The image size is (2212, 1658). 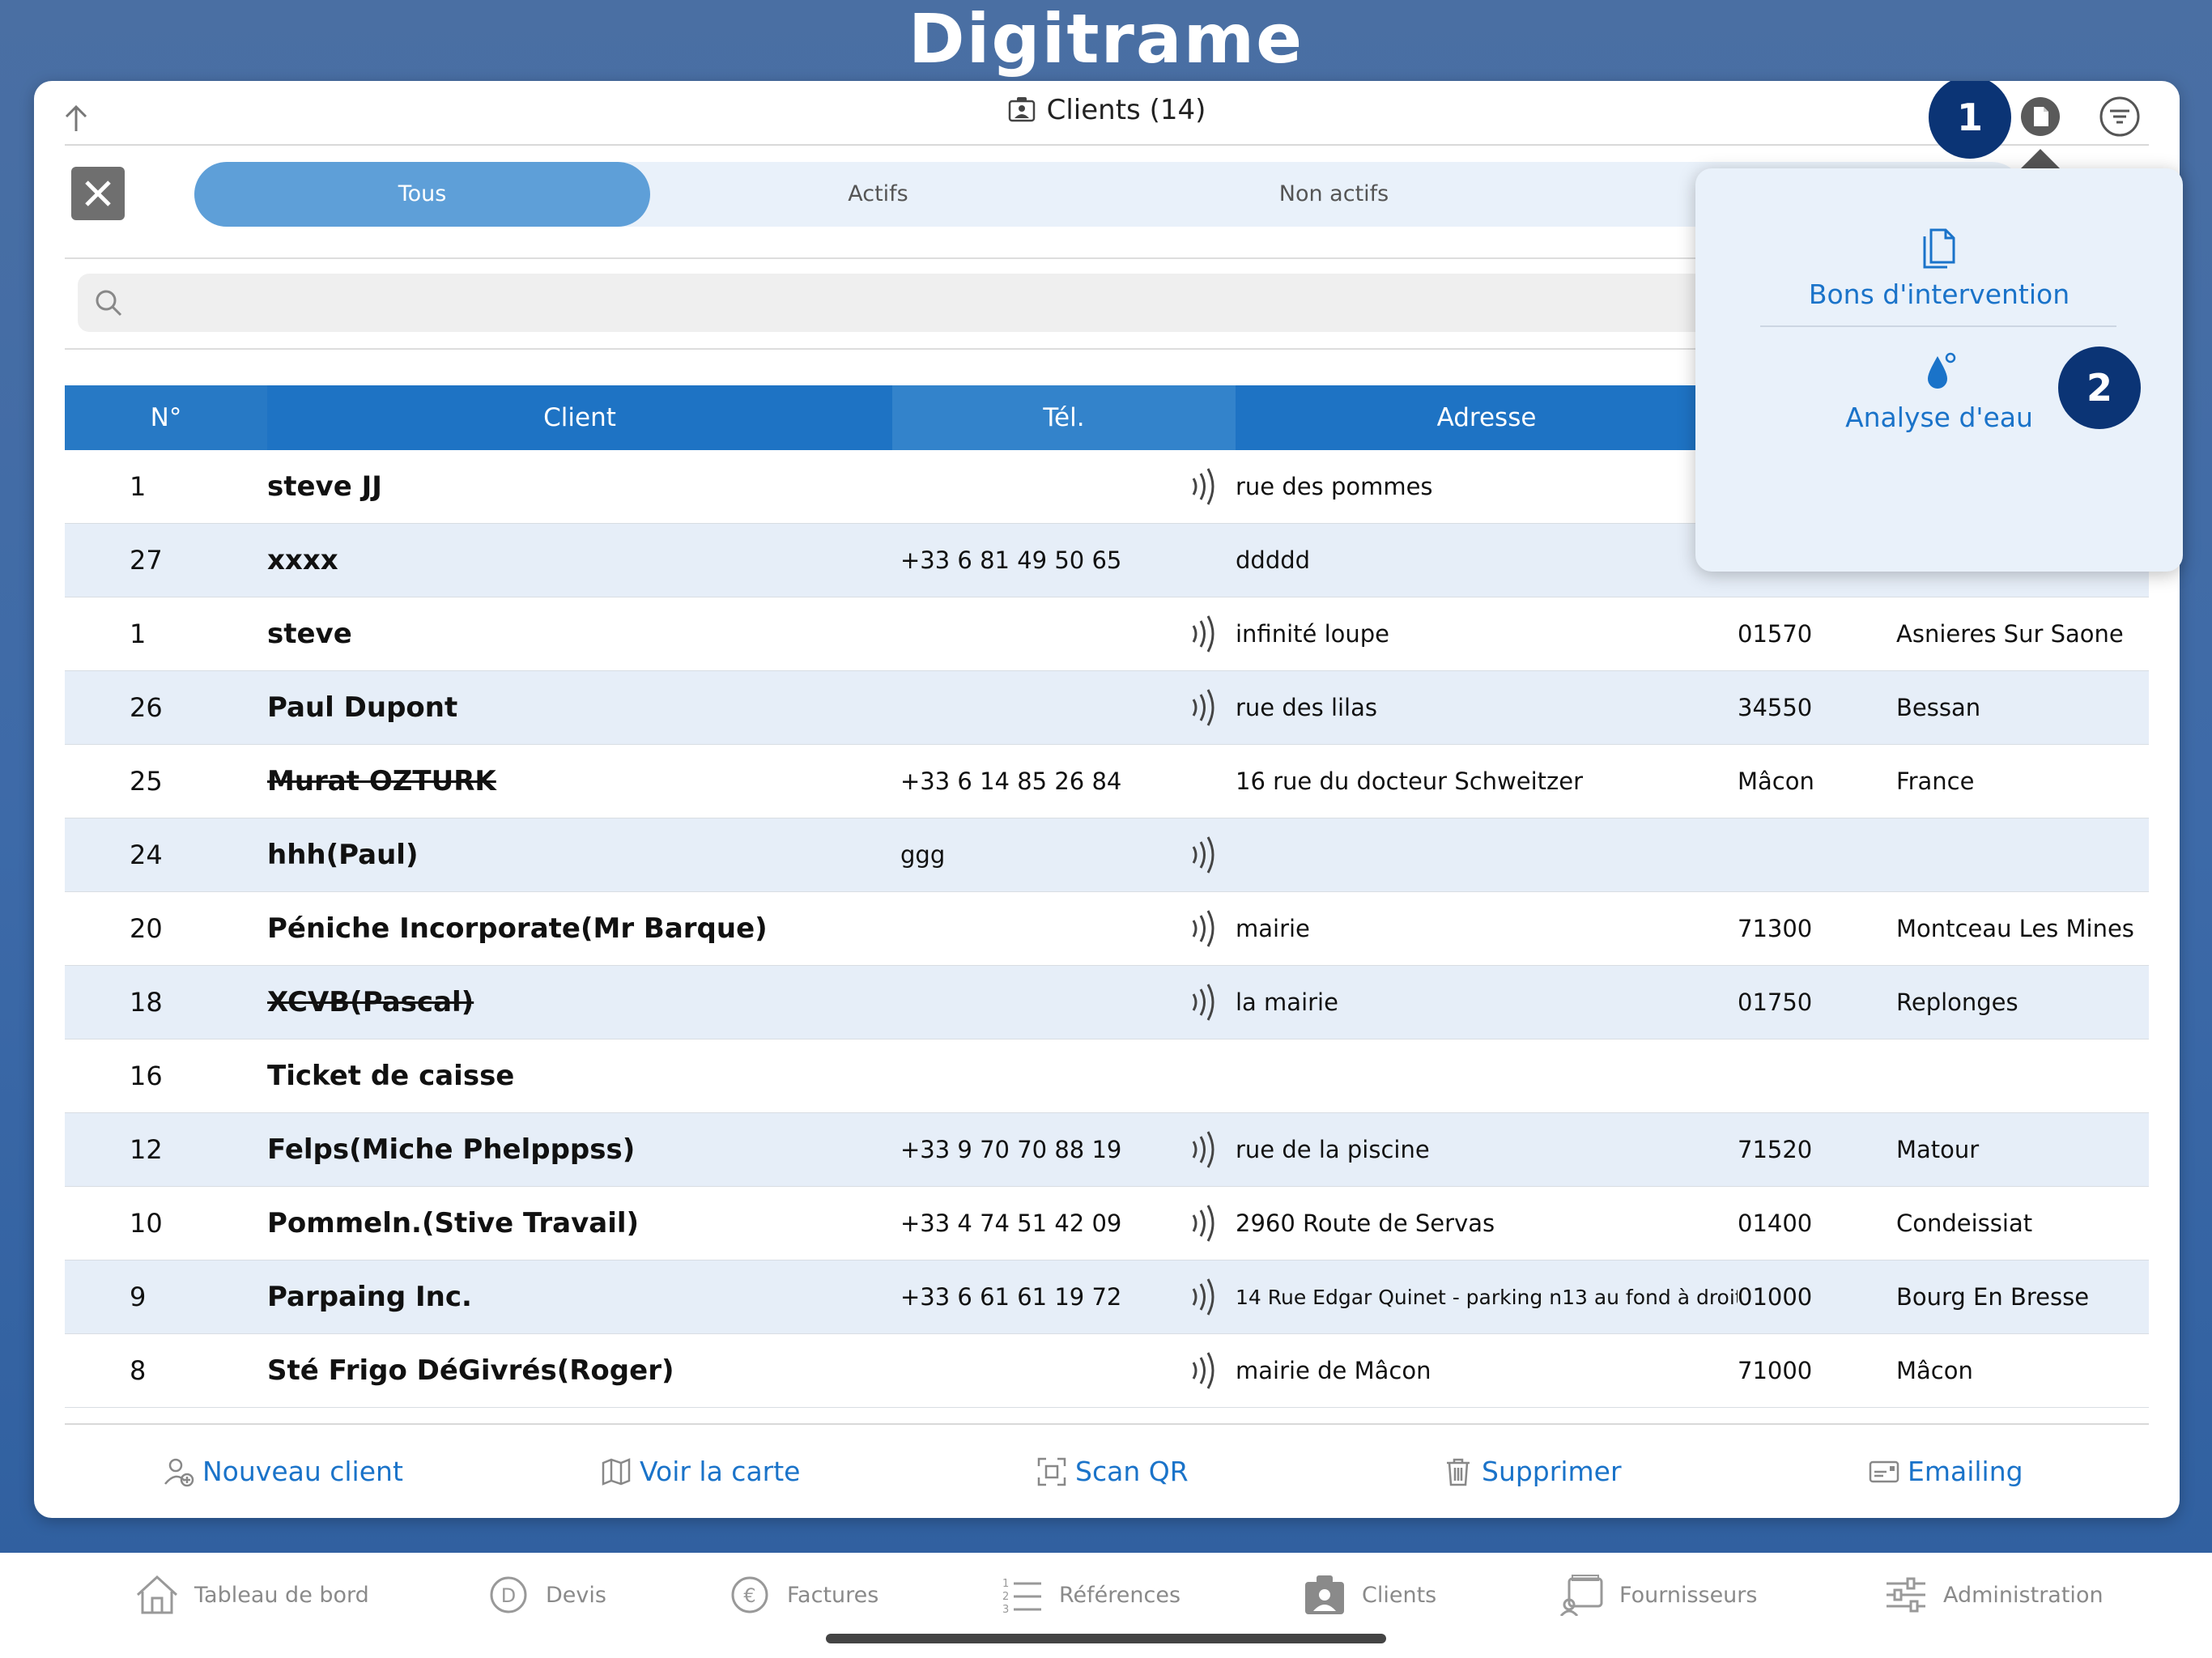 What do you see at coordinates (1106, 39) in the screenshot?
I see `app-logo: Digitrame` at bounding box center [1106, 39].